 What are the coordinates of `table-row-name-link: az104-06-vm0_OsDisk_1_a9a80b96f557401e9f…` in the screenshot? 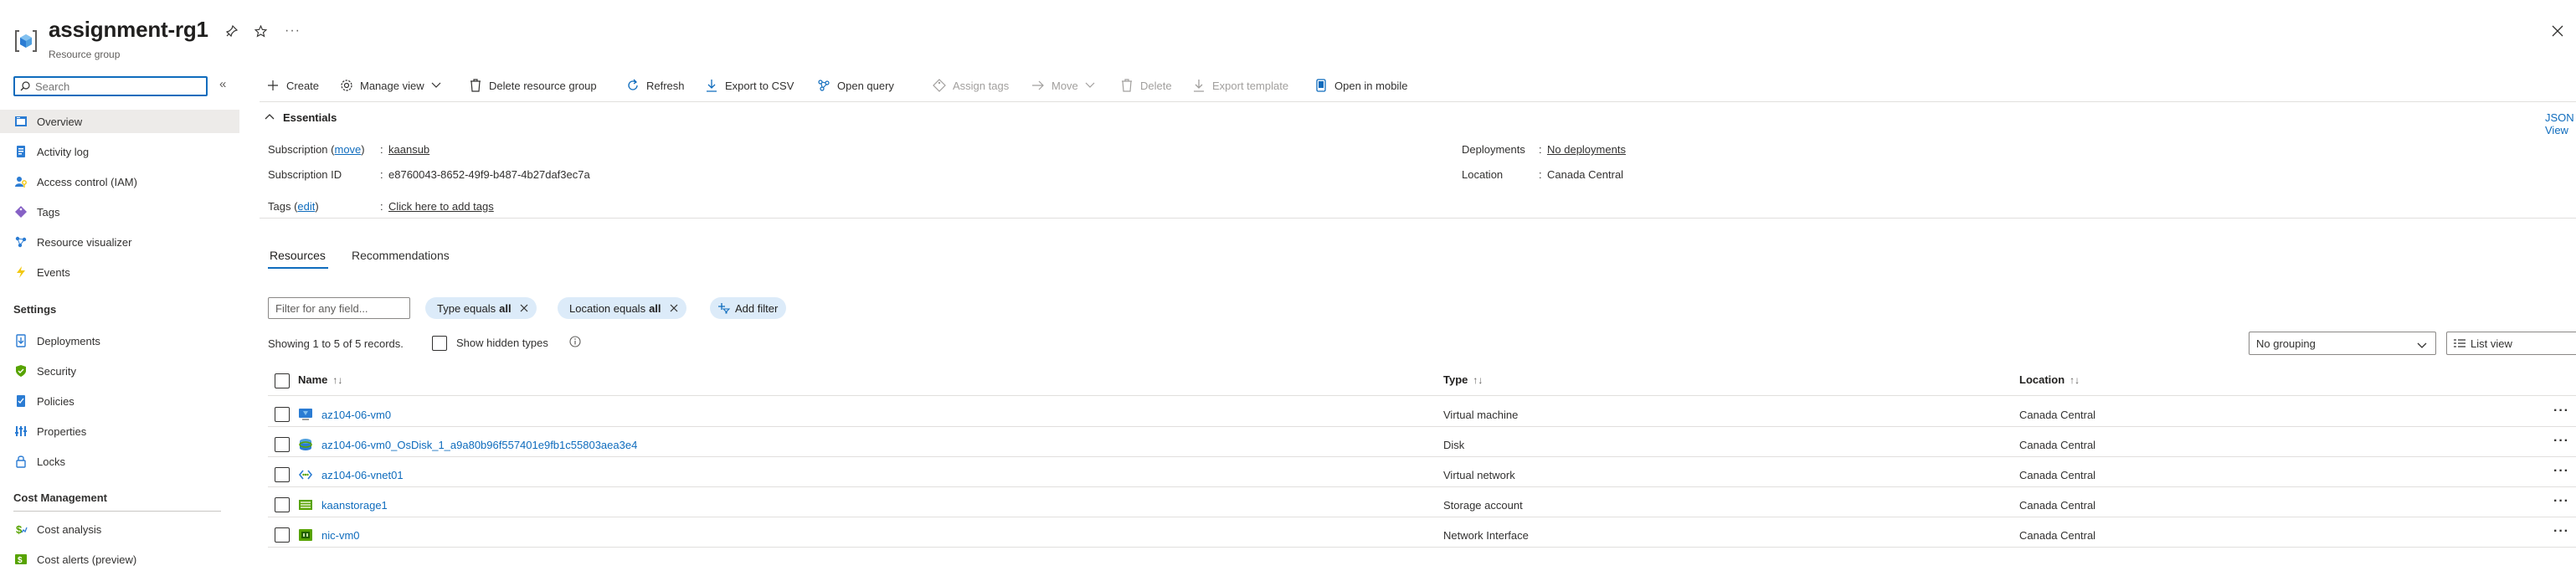 It's located at (468, 444).